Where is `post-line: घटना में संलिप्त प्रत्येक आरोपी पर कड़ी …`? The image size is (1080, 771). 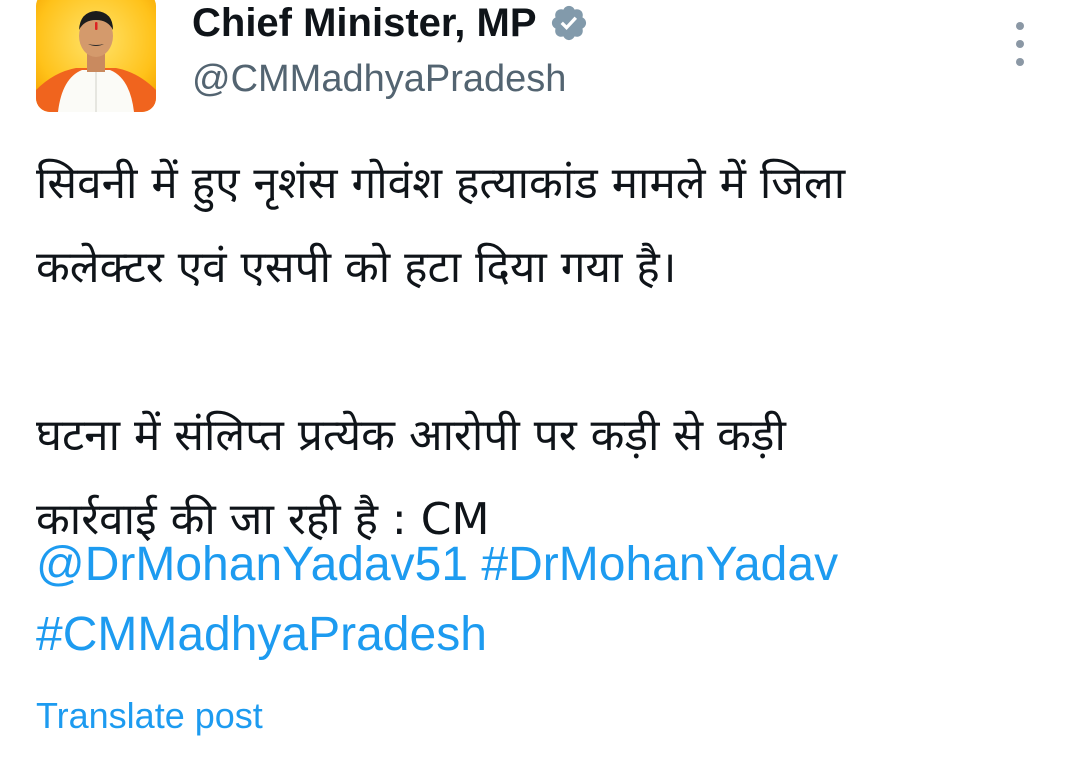
post-line: घटना में संलिप्त प्रत्येक आरोपी पर कड़ी … is located at coordinates (411, 435).